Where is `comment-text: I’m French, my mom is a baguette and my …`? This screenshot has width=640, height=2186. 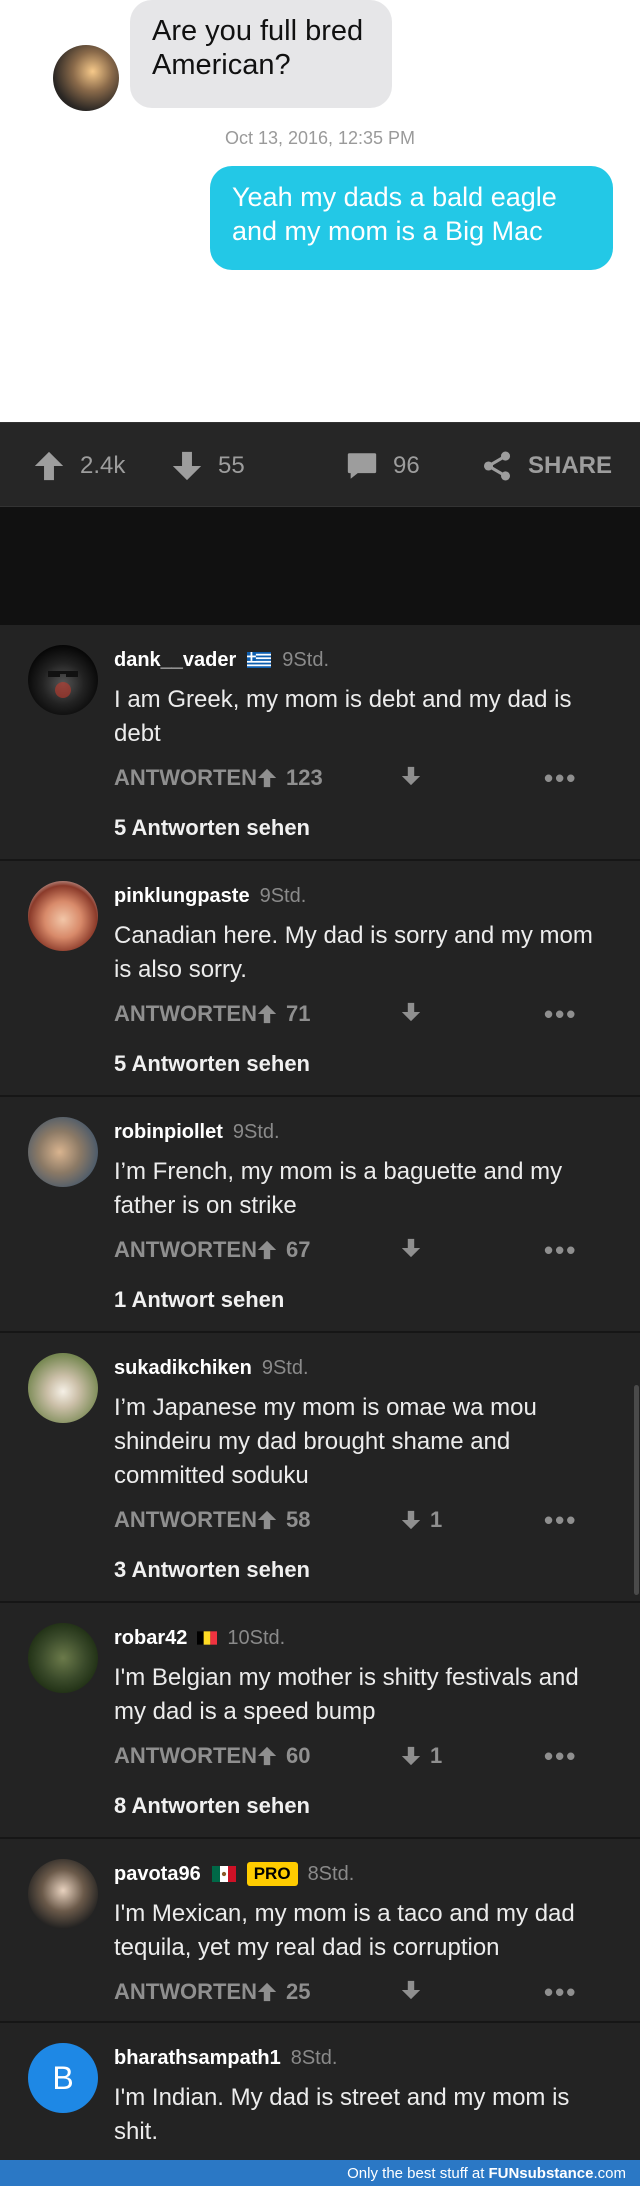 comment-text: I’m French, my mom is a baguette and my … is located at coordinates (338, 1188).